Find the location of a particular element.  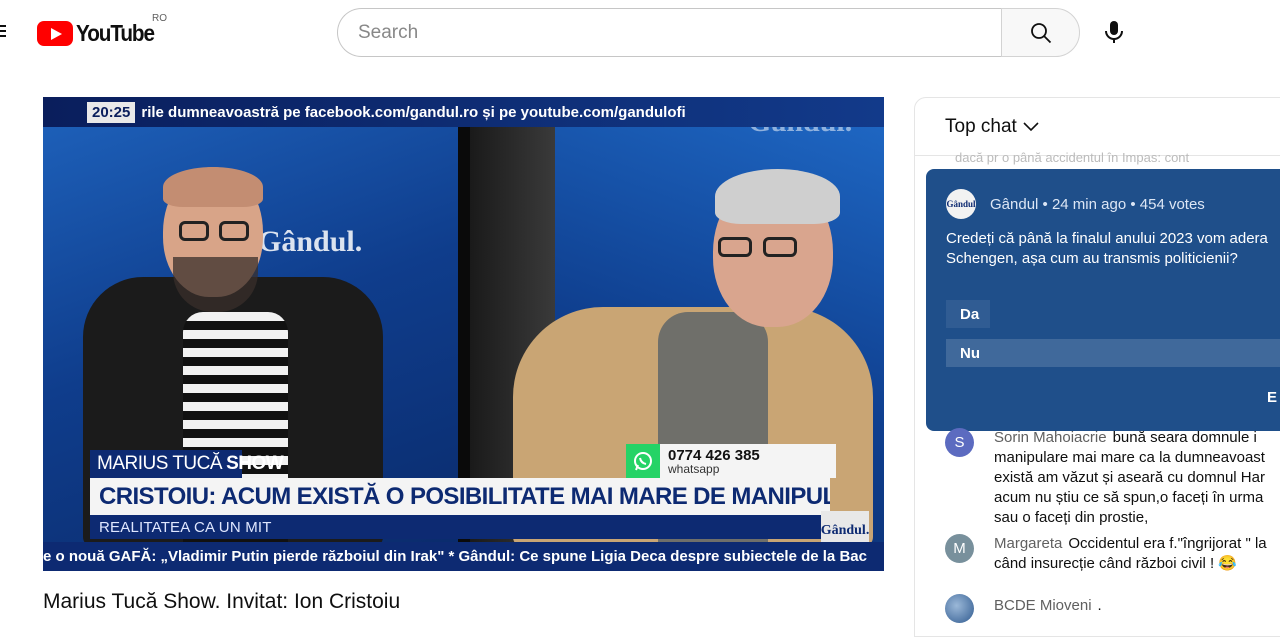

studio-watermark-left: Gândul. is located at coordinates (310, 241).